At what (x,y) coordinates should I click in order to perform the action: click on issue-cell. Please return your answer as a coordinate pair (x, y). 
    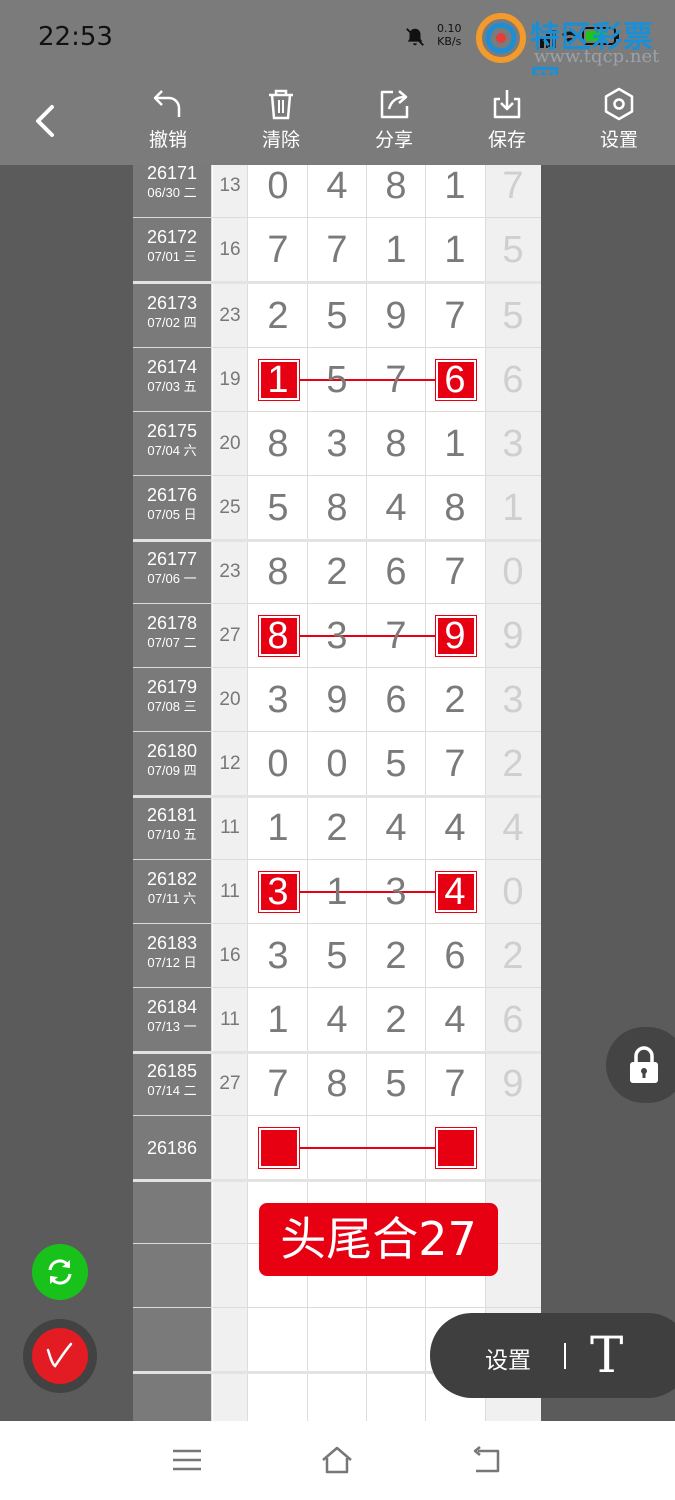
    Looking at the image, I should click on (172, 1396).